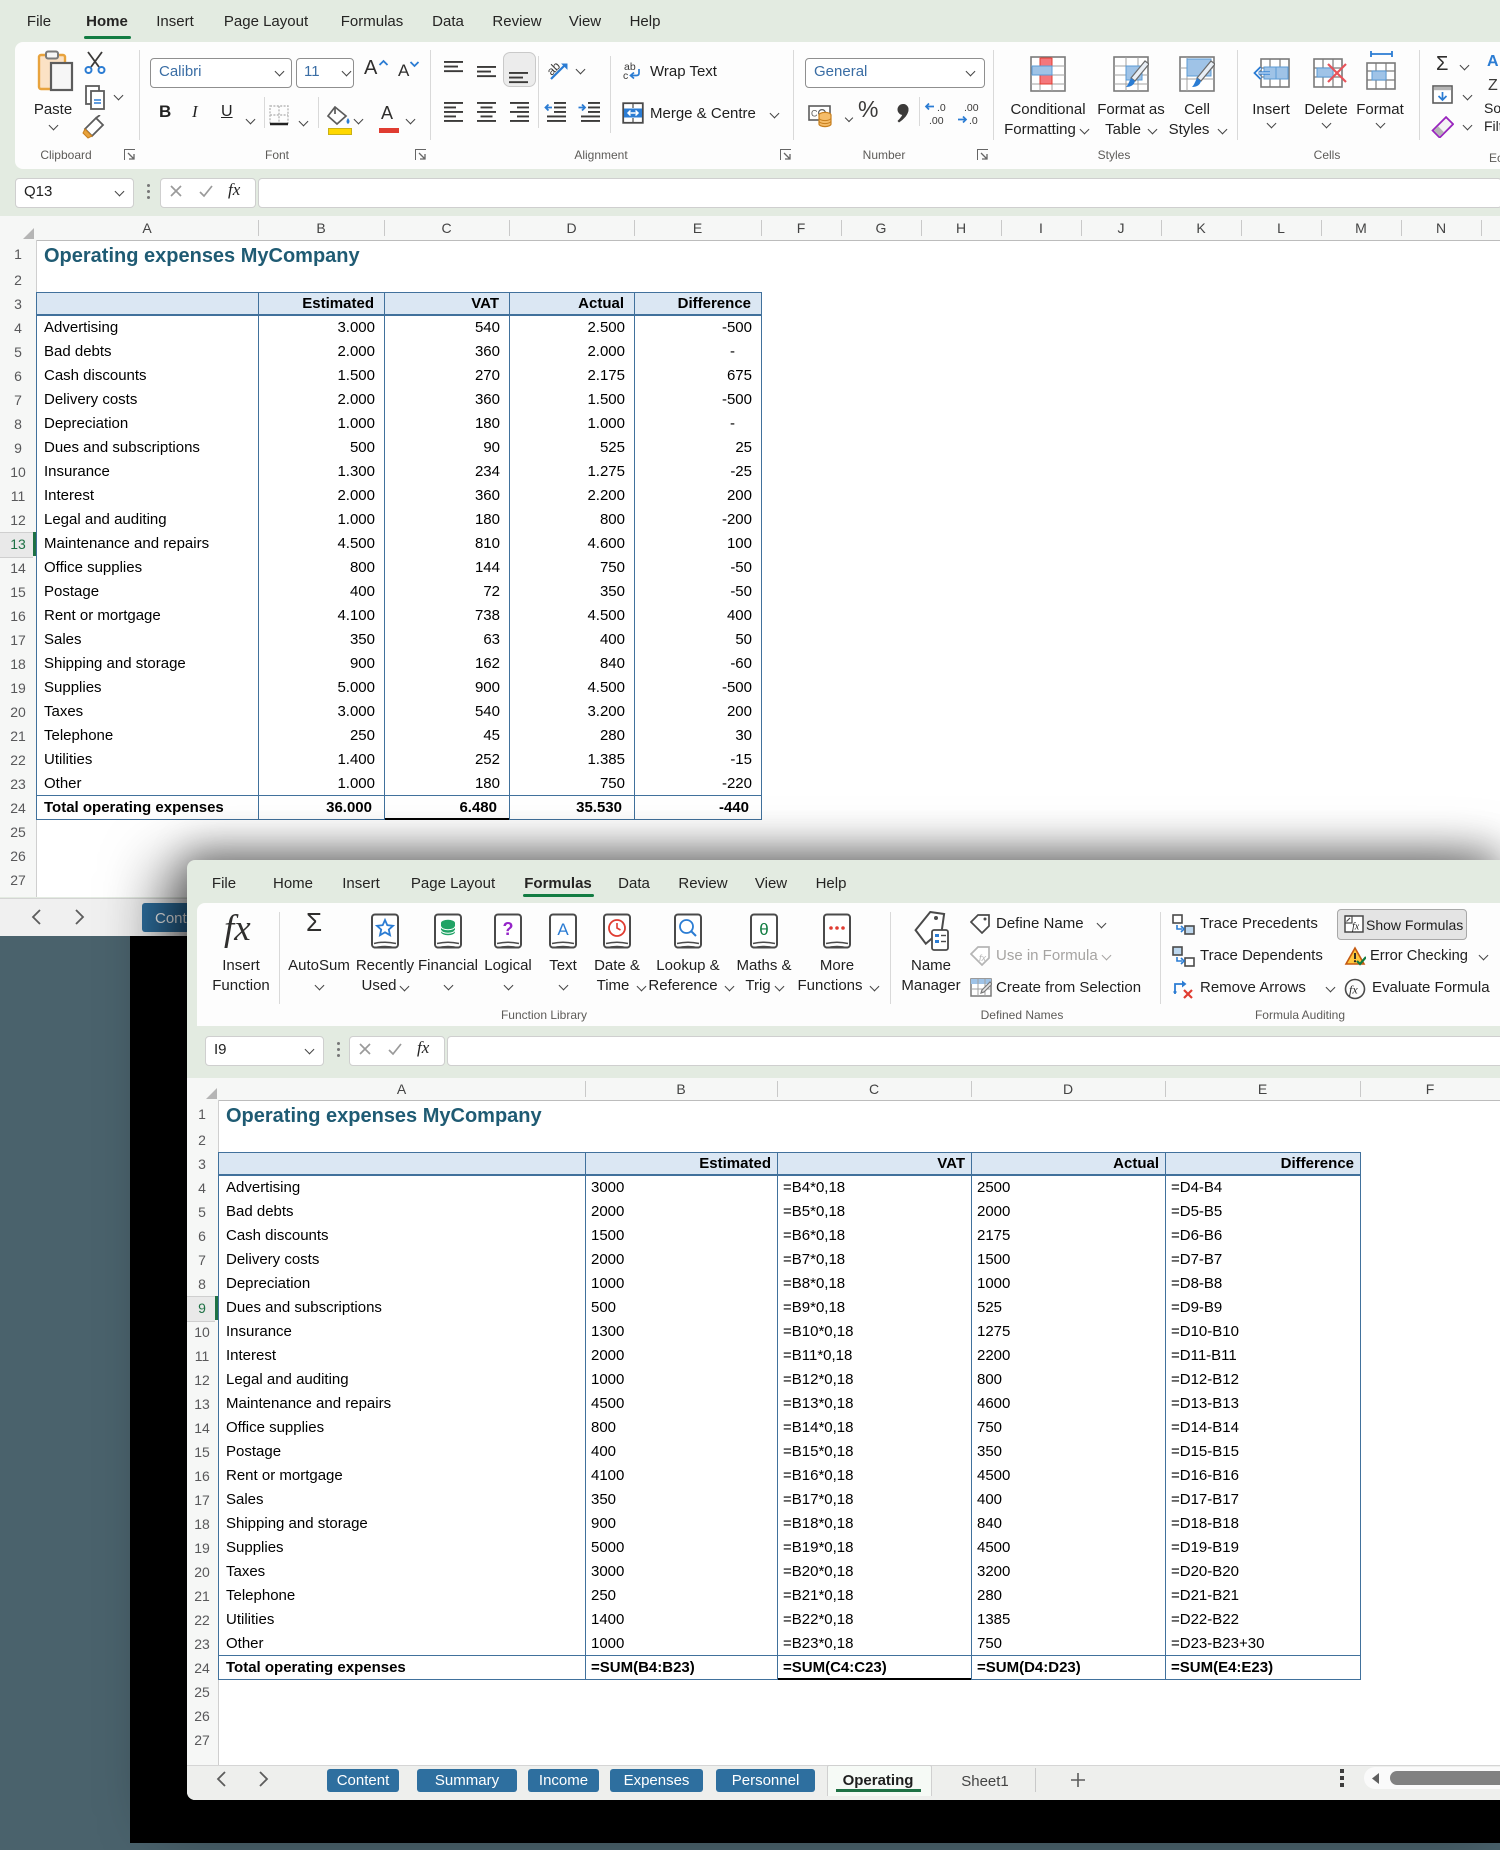 This screenshot has height=1850, width=1500. Describe the element at coordinates (763, 929) in the screenshot. I see `svg-text: θ` at that location.